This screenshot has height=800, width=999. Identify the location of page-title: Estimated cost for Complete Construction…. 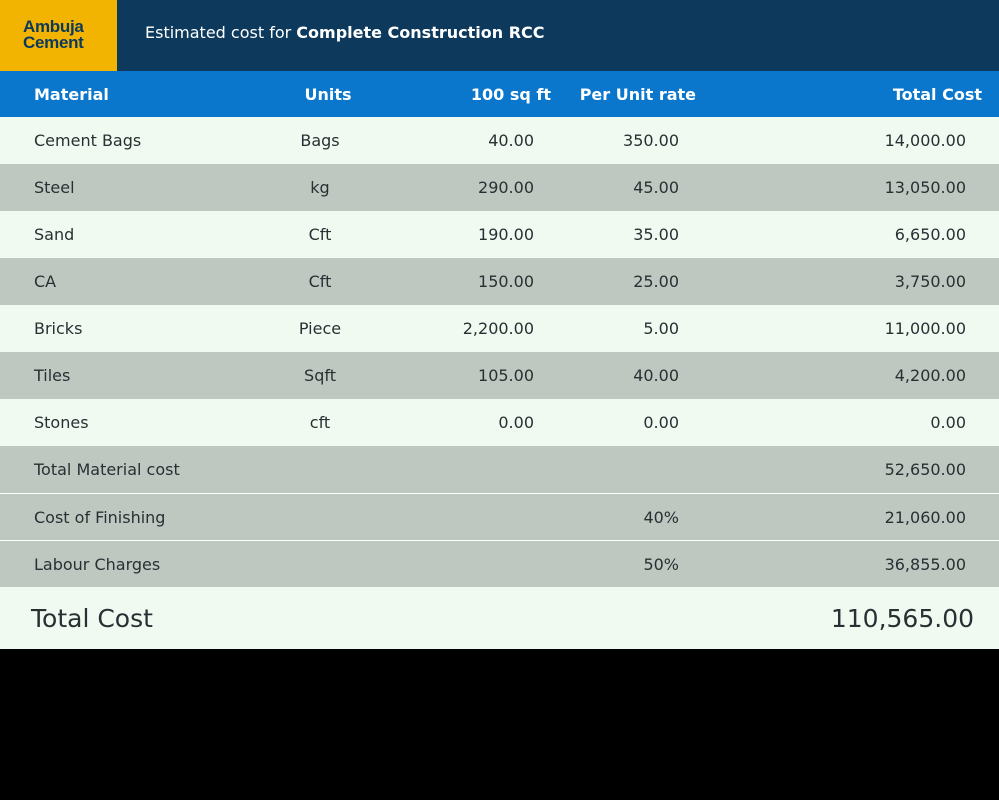
(345, 32).